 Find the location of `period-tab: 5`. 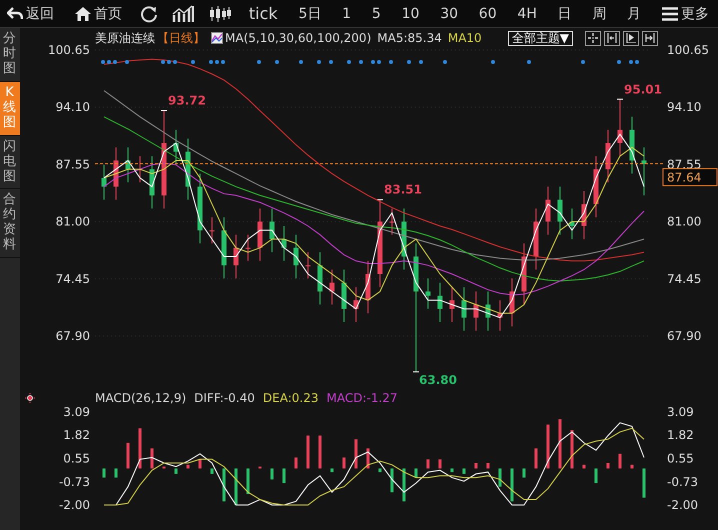

period-tab: 5 is located at coordinates (376, 14).